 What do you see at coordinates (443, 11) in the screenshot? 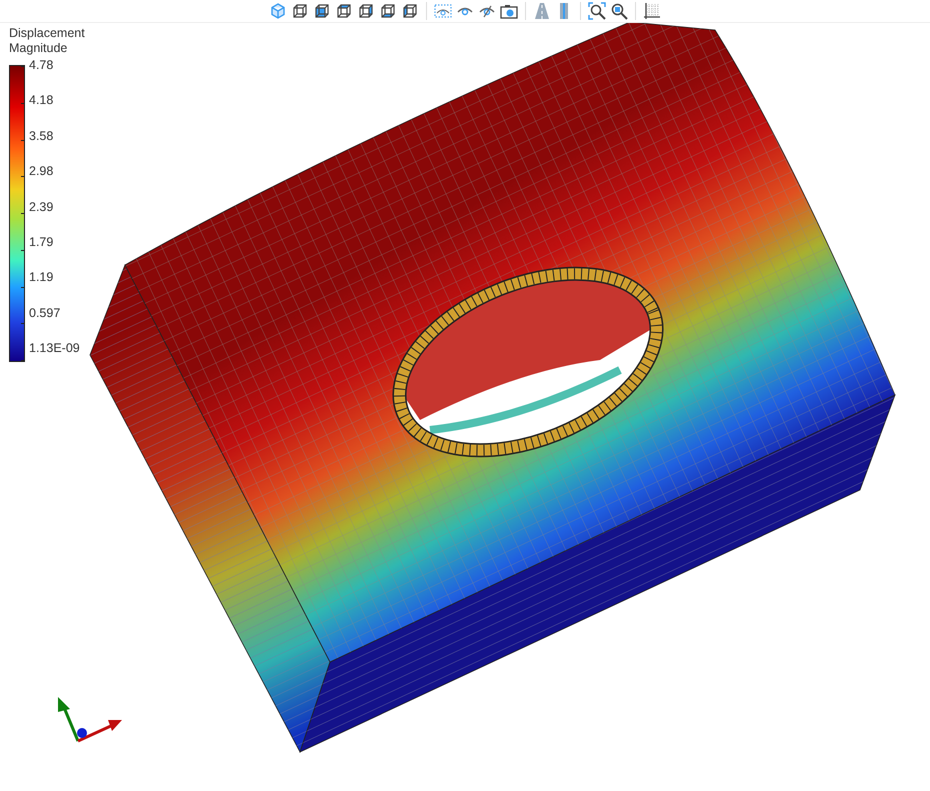
I see `dotted-eye-icon` at bounding box center [443, 11].